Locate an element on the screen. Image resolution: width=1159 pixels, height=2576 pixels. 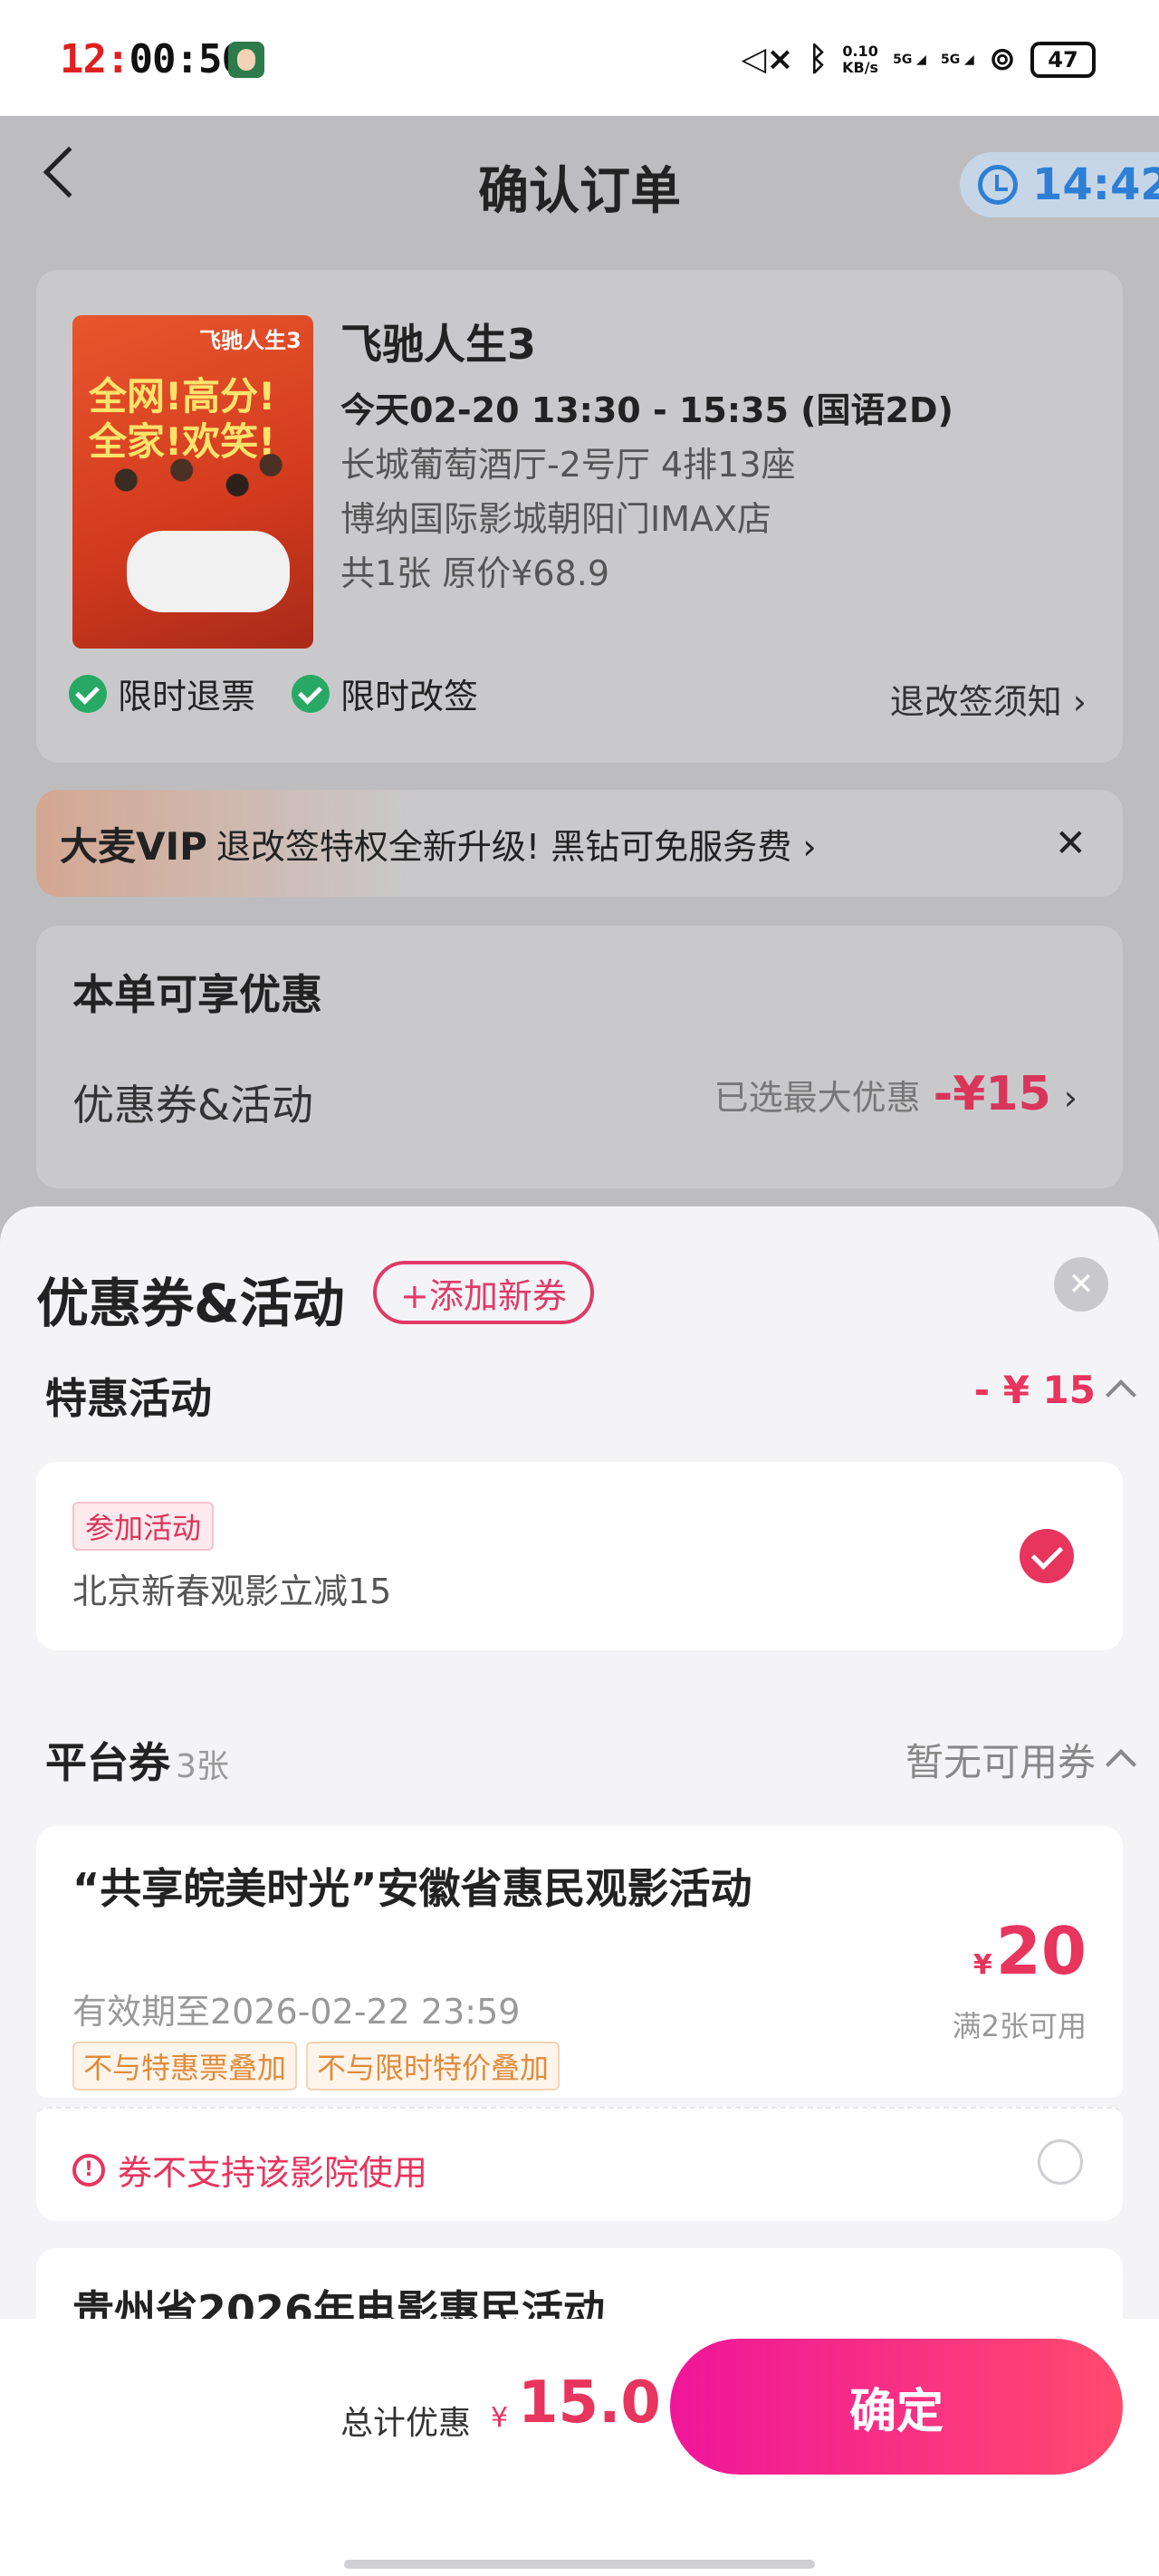
coupon-tags: 不与特惠票叠加 不与限时特价叠加 is located at coordinates (316, 2066).